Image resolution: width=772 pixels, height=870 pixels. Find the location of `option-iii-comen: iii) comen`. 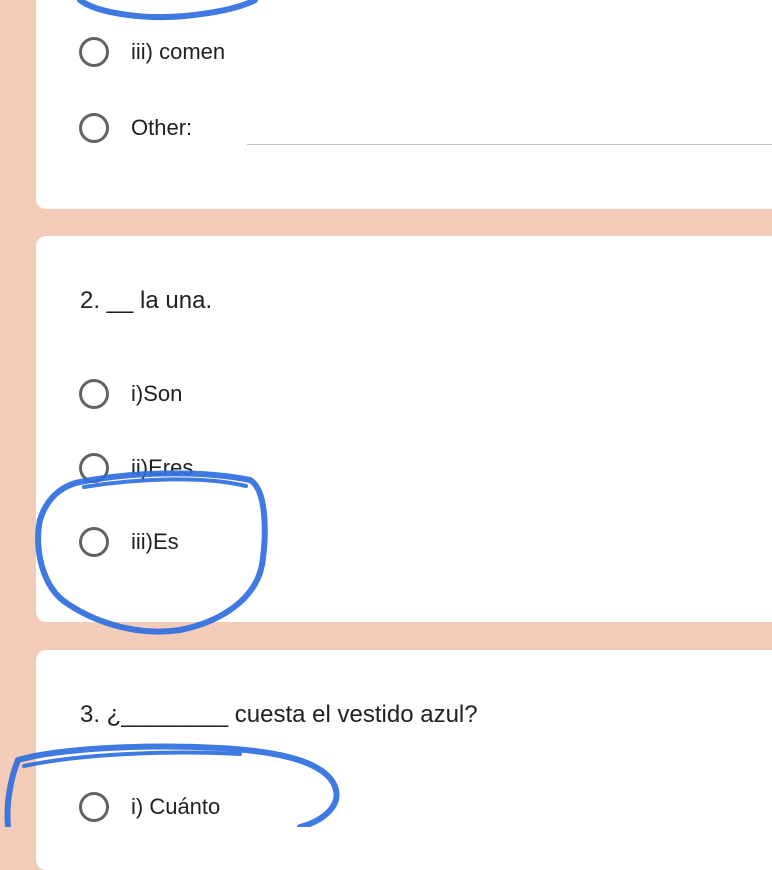

option-iii-comen: iii) comen is located at coordinates (152, 52).